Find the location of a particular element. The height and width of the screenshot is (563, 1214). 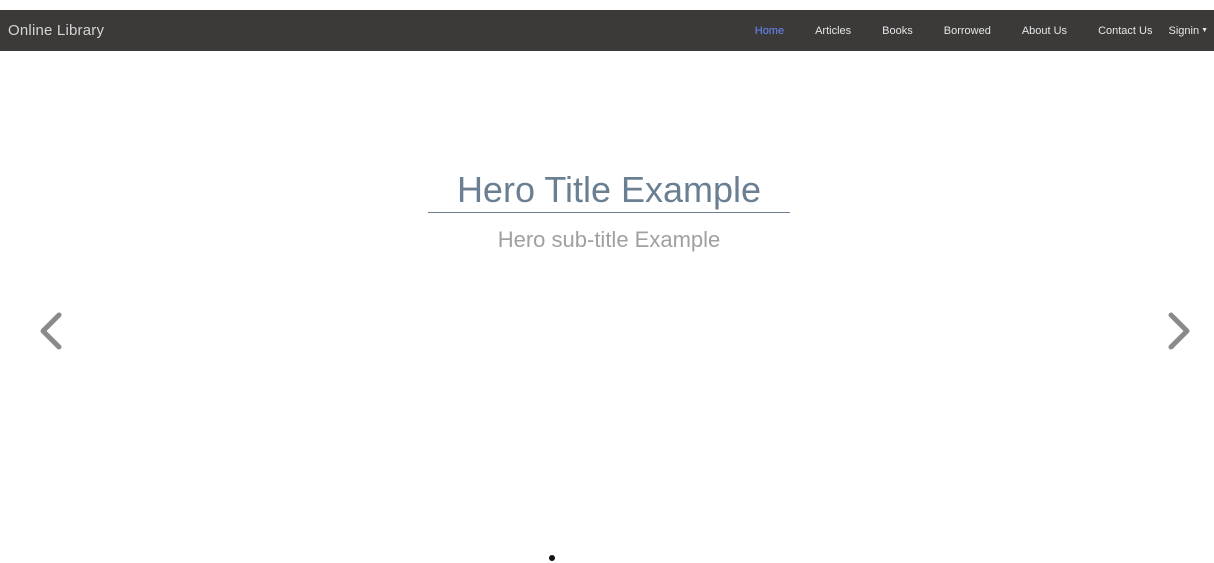

chevron-left-icon is located at coordinates (51, 331).